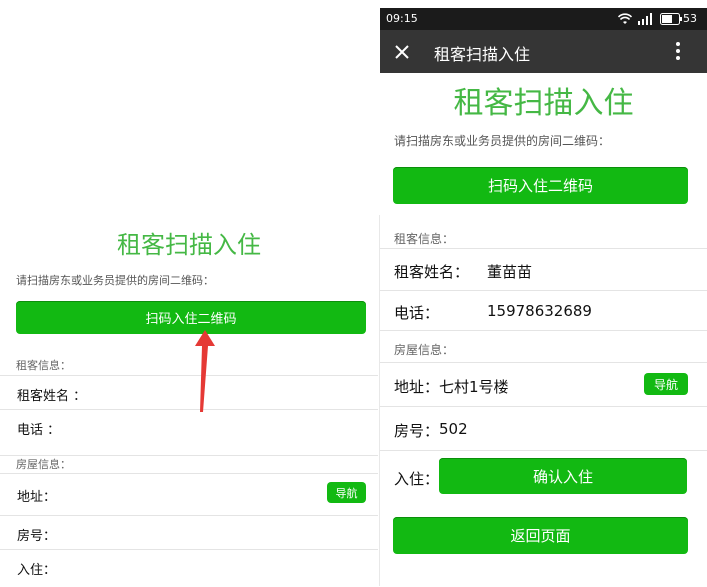  I want to click on address-value: 七村1号楼, so click(474, 387).